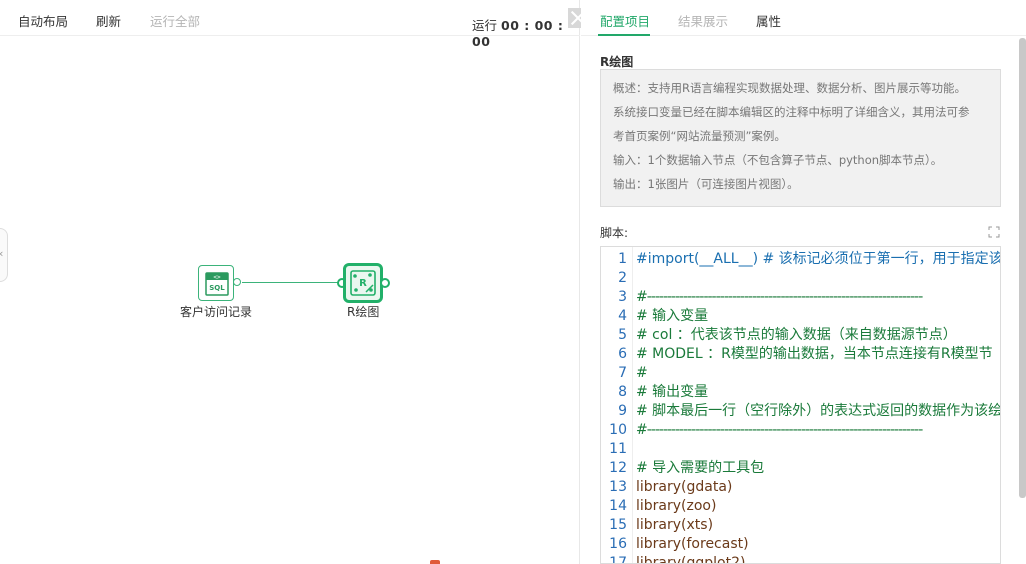 The image size is (1026, 564). What do you see at coordinates (800, 525) in the screenshot?
I see `code-line: 15 library(xts)` at bounding box center [800, 525].